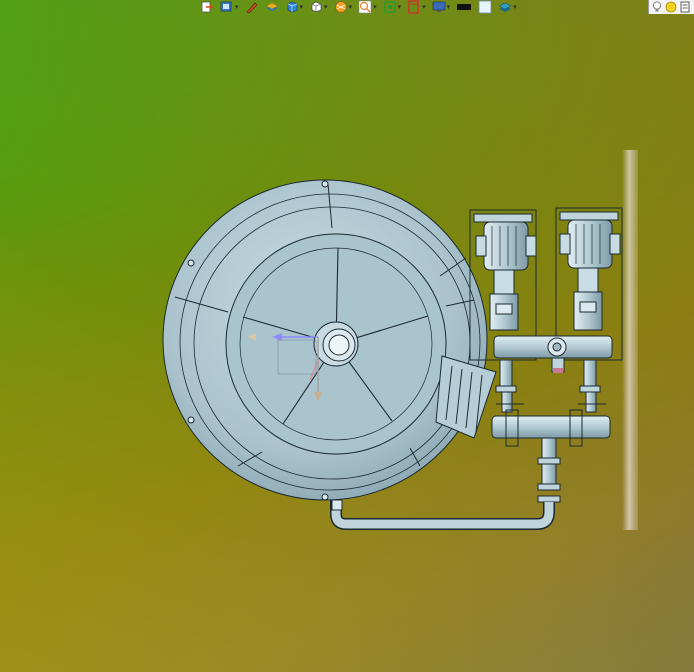 This screenshot has width=694, height=672. I want to click on drain-pipe, so click(442, 514).